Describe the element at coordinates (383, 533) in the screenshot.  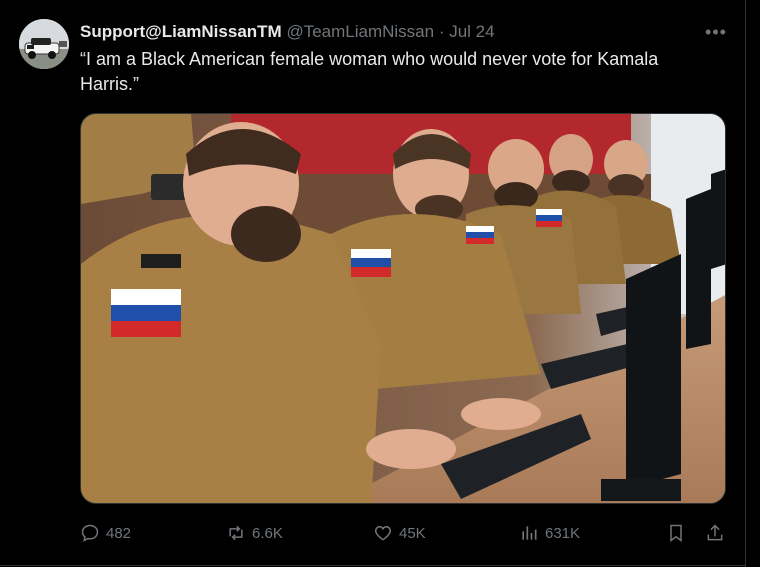
I see `heart-icon` at that location.